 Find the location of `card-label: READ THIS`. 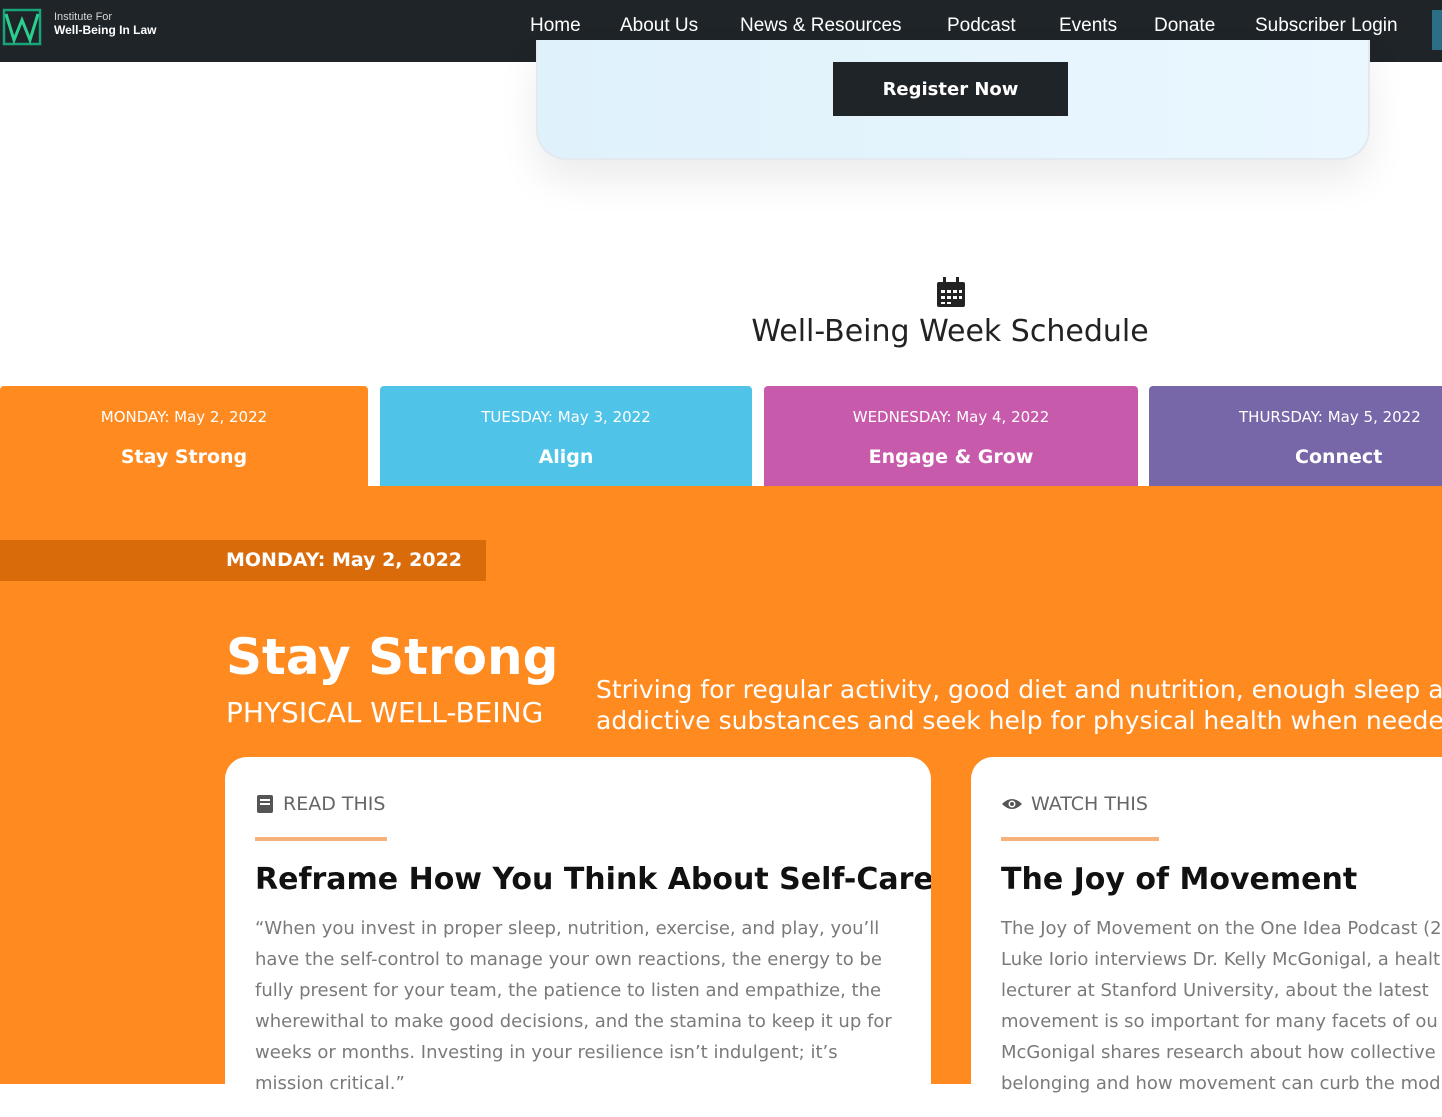

card-label: READ THIS is located at coordinates (320, 804).